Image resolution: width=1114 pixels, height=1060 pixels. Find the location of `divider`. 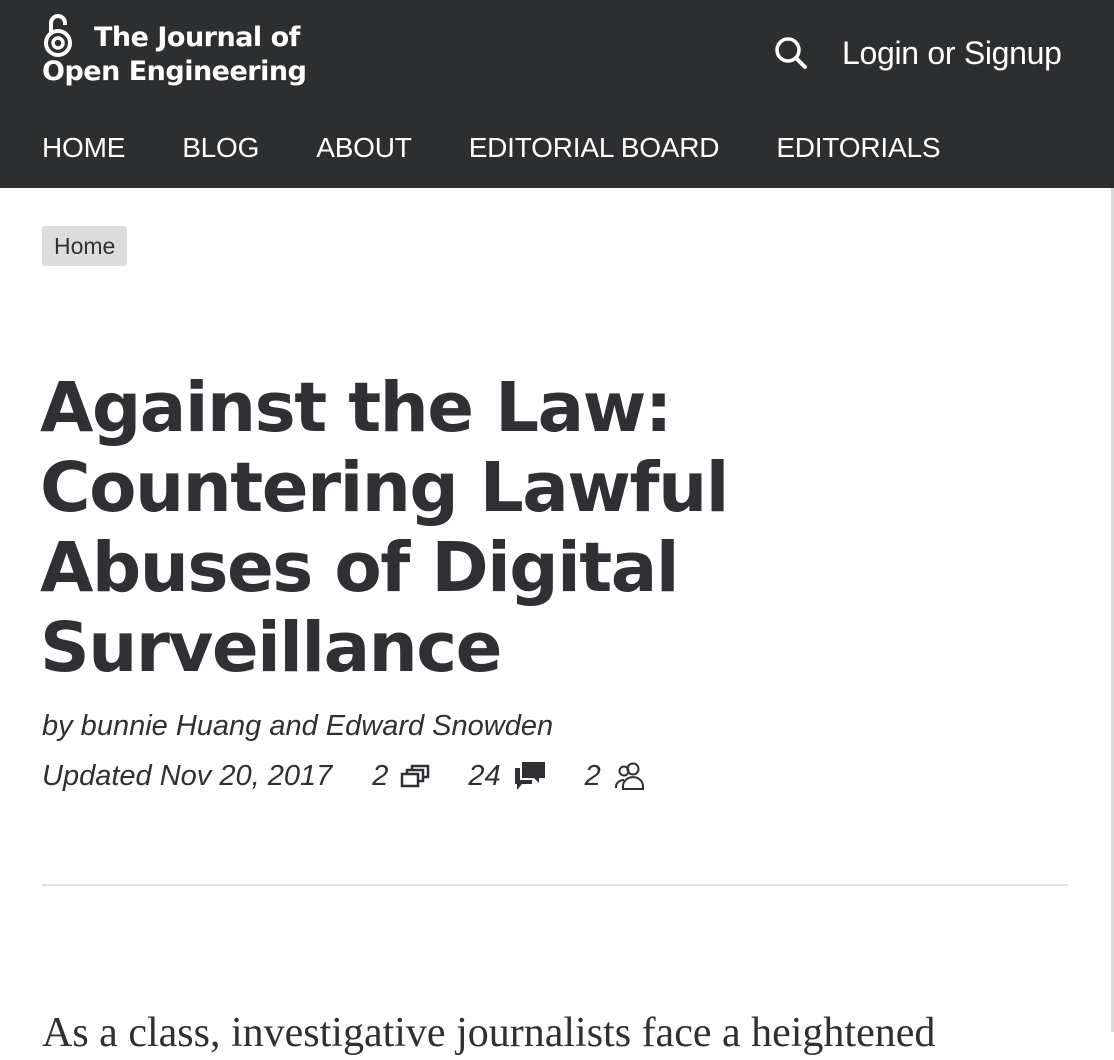

divider is located at coordinates (555, 885).